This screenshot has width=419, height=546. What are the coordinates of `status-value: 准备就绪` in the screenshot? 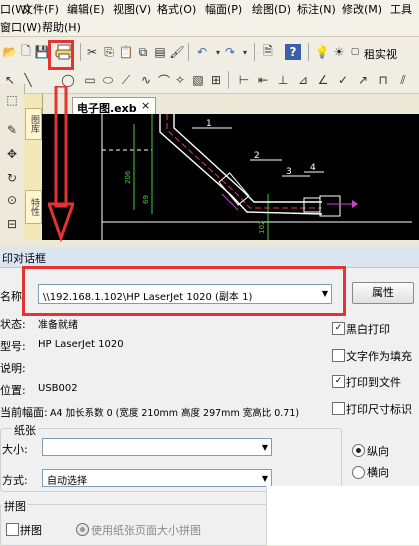 It's located at (58, 325).